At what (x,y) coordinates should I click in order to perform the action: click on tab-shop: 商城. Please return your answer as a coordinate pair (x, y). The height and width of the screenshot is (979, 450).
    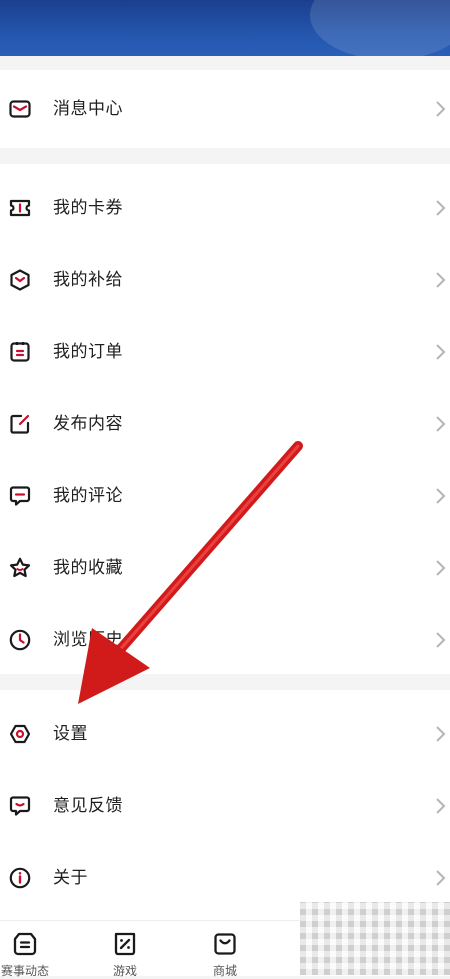
    Looking at the image, I should click on (225, 949).